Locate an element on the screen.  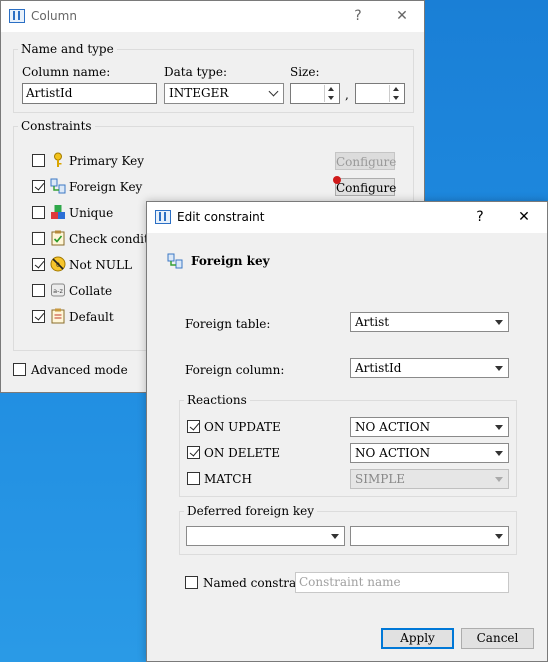
foreign-key-checkbox is located at coordinates (38, 186).